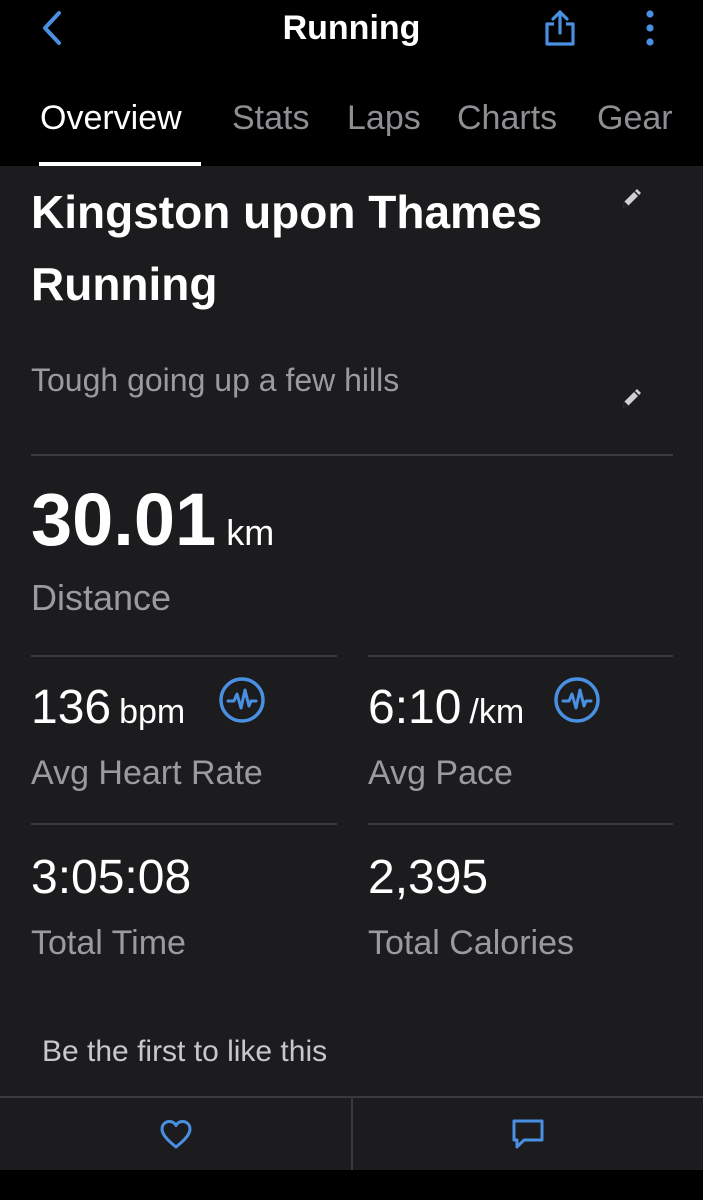  Describe the element at coordinates (351, 1133) in the screenshot. I see `action-bar` at that location.